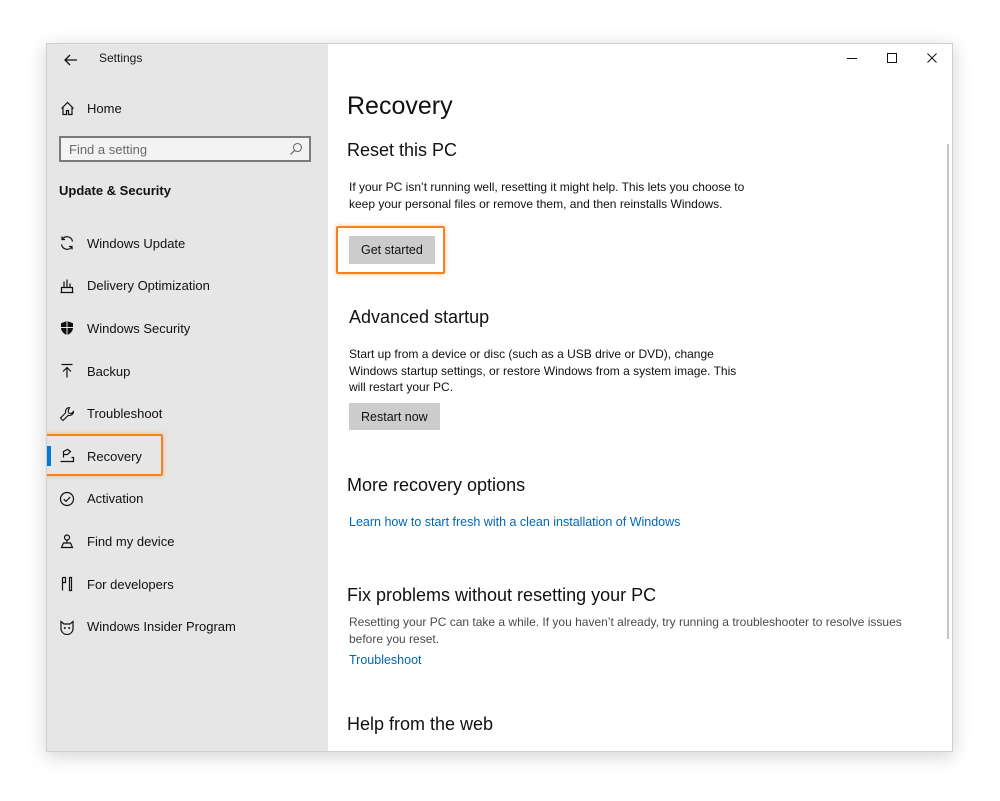 Image resolution: width=1000 pixels, height=801 pixels. I want to click on sidebar-item-label: Troubleshoot, so click(125, 414).